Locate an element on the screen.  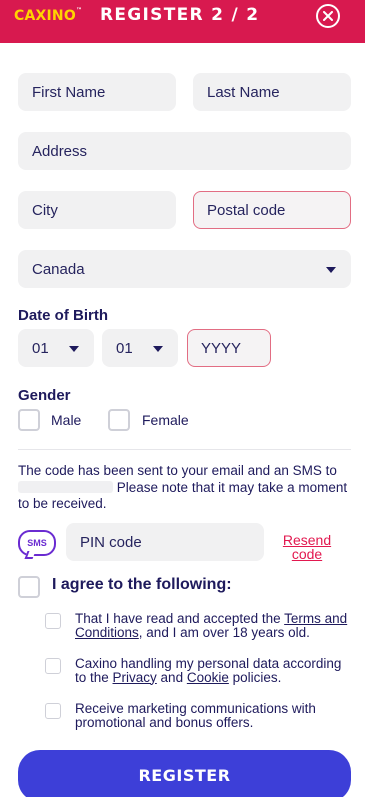
dob-year-field: YYYY is located at coordinates (229, 348).